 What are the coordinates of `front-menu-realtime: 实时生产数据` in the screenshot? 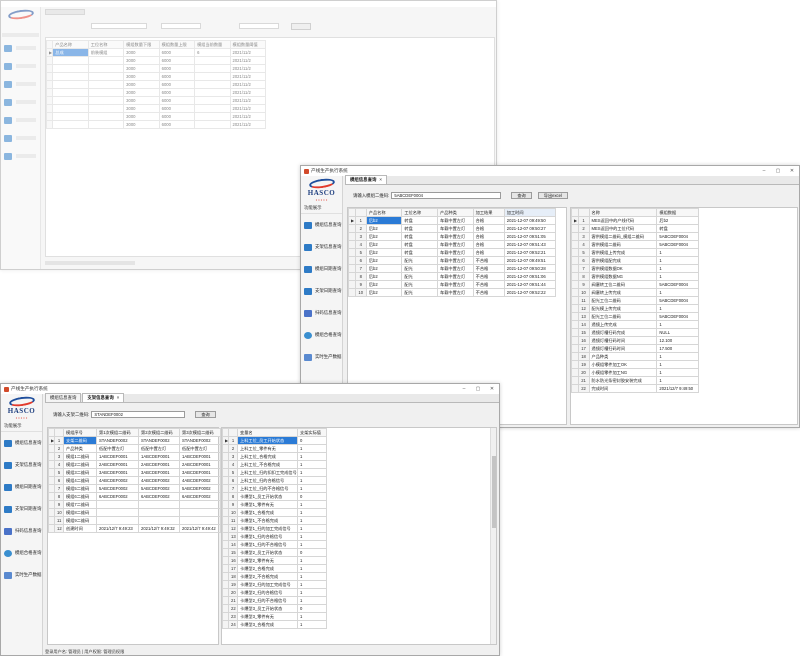 It's located at (21, 575).